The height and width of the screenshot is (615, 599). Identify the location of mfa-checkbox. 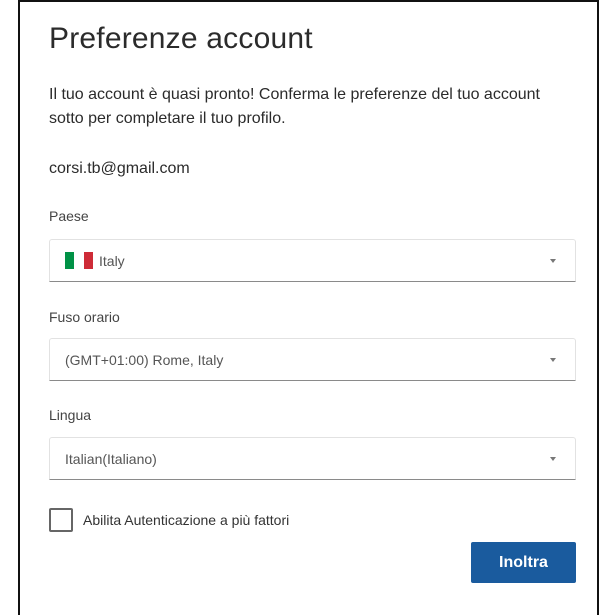
(61, 520).